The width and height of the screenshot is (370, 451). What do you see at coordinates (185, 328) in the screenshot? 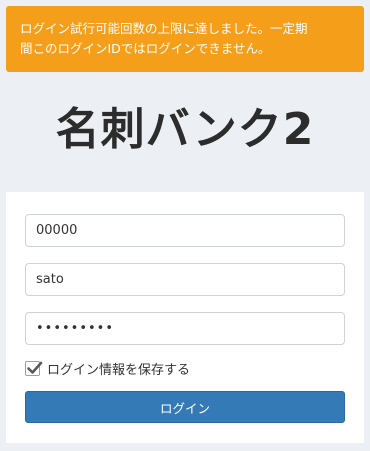
I see `password-input` at bounding box center [185, 328].